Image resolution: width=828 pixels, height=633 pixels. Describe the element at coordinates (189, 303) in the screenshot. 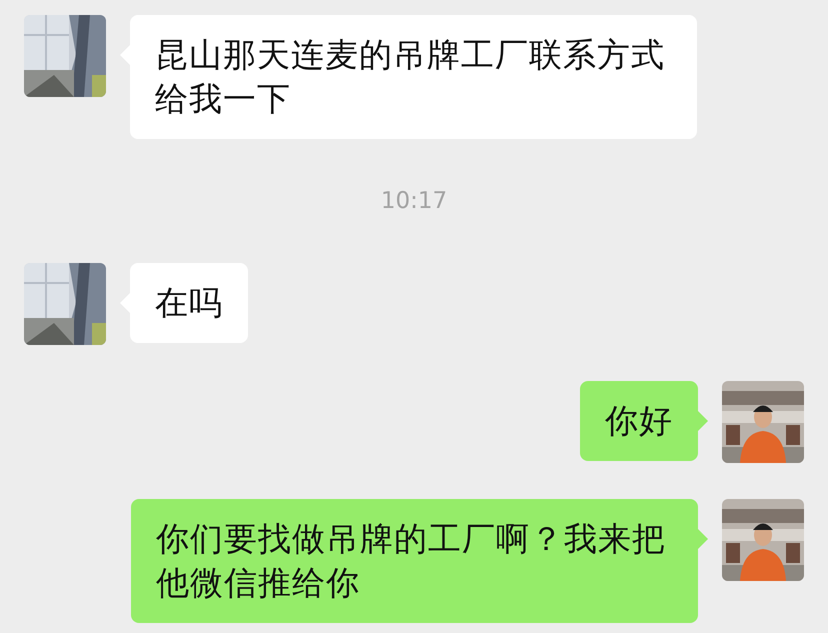

I see `message-bubble: 在吗` at that location.